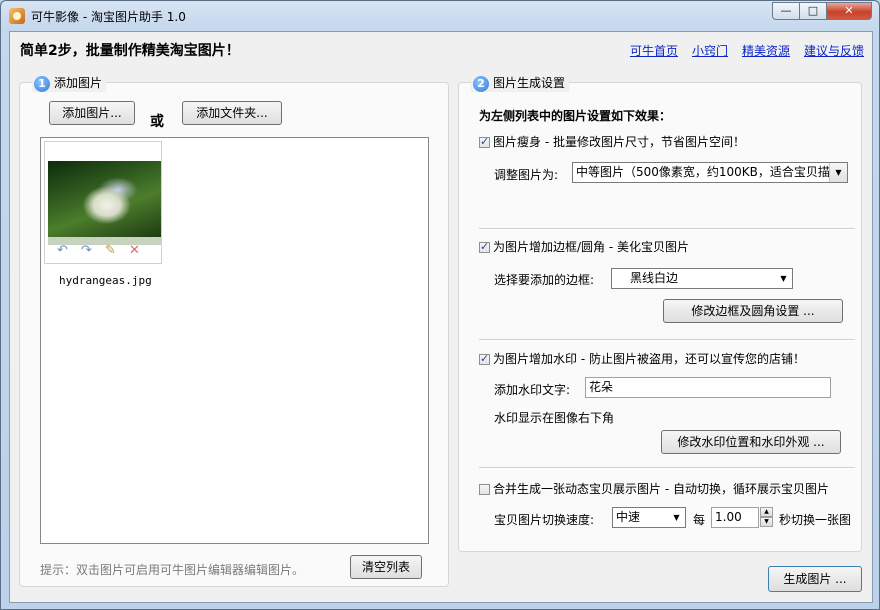  I want to click on interval-suffix: 秒切换一张图, so click(815, 520).